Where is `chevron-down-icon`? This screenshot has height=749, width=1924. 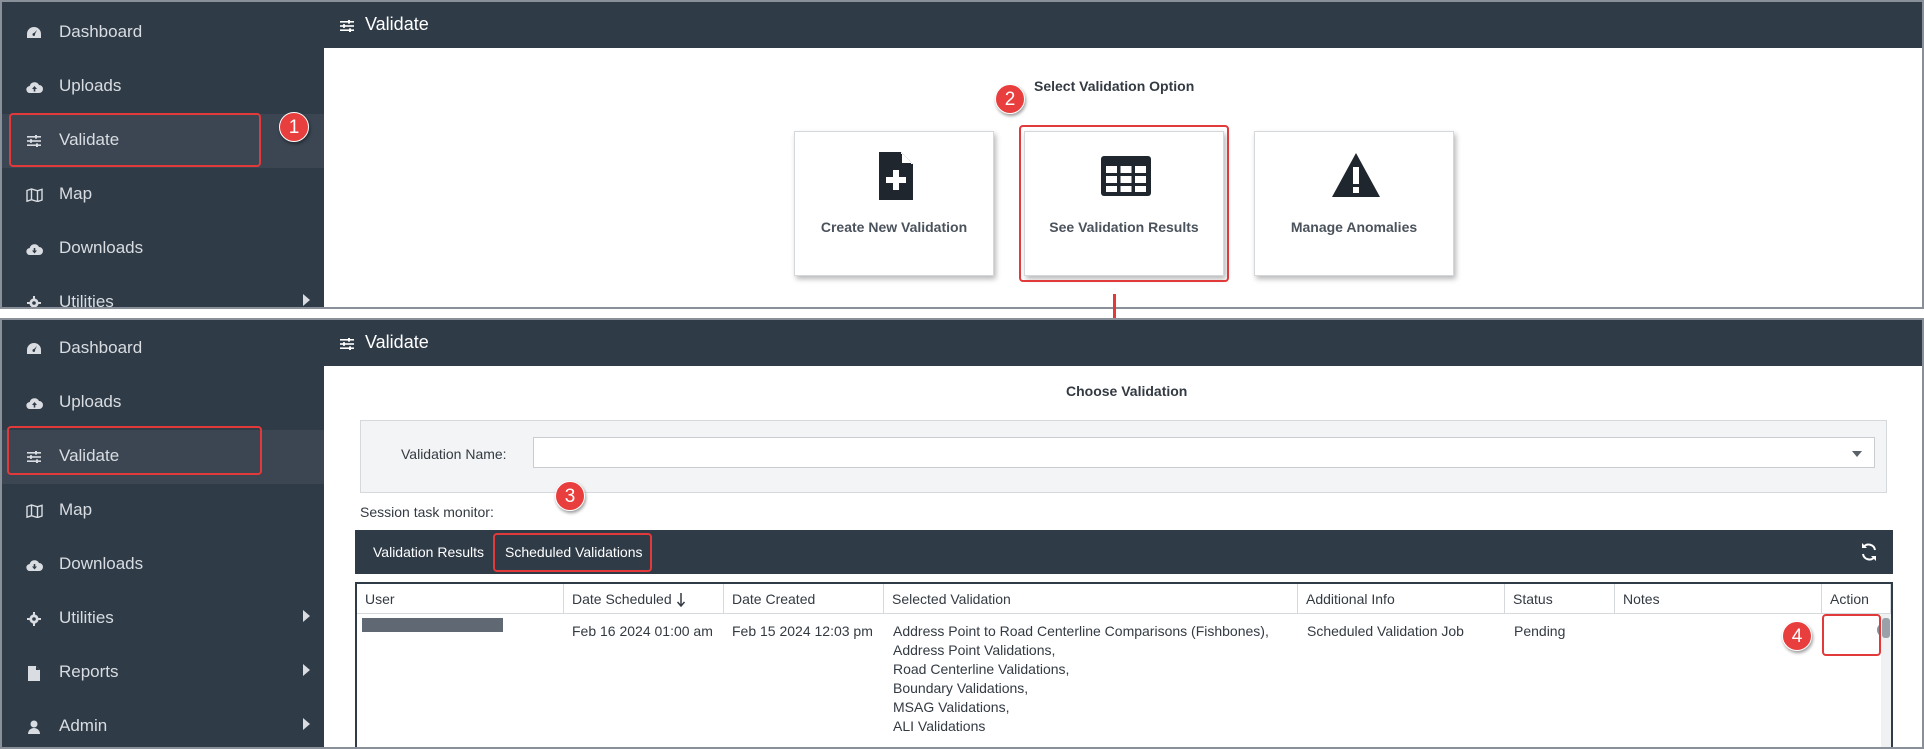
chevron-down-icon is located at coordinates (1857, 454).